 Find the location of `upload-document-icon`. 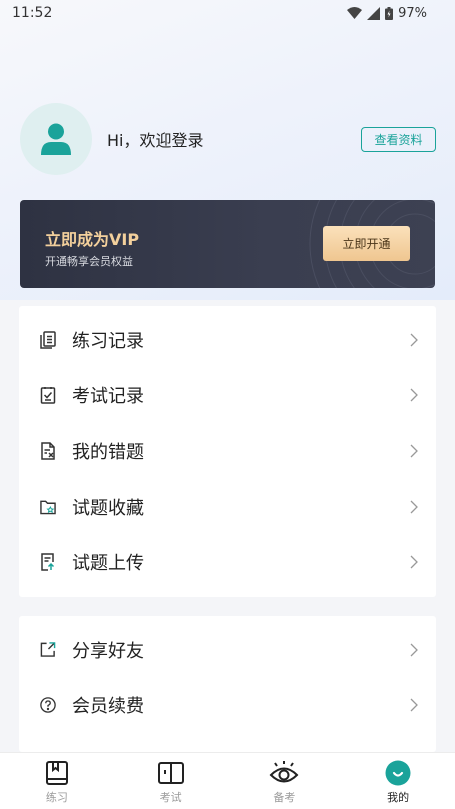

upload-document-icon is located at coordinates (48, 562).